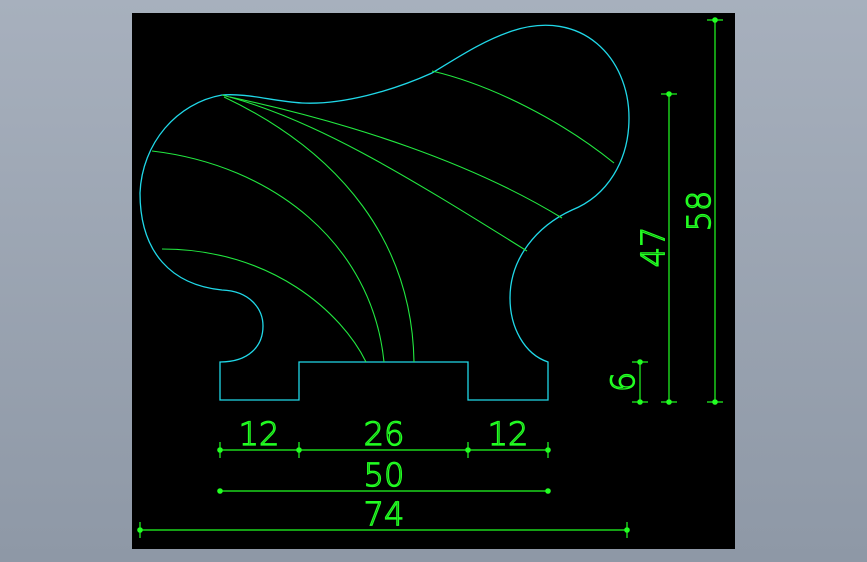 The height and width of the screenshot is (562, 867). Describe the element at coordinates (699, 211) in the screenshot. I see `dim-text-overall-height: 58` at that location.